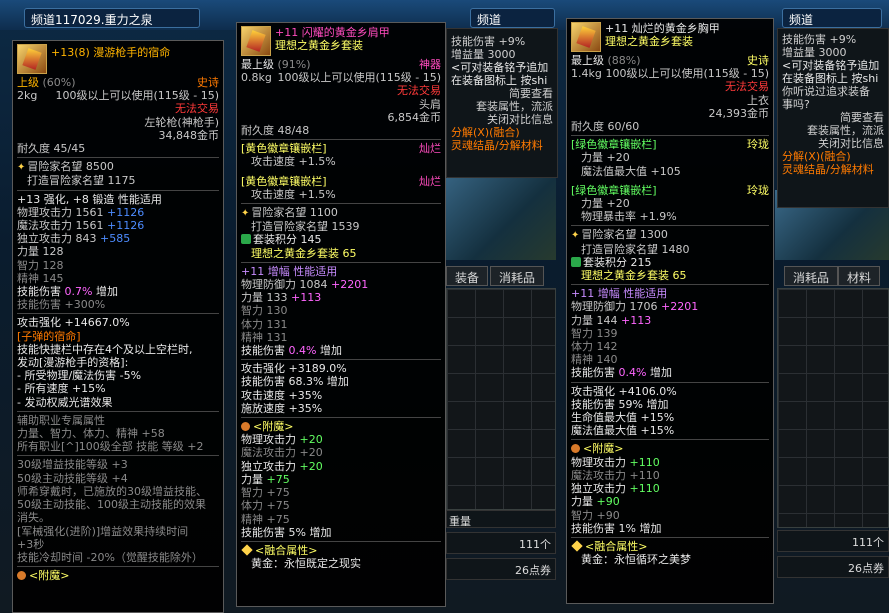 This screenshot has height=613, width=889. Describe the element at coordinates (687, 74) in the screenshot. I see `level-req: 100级以上可以使用(115级 - 15)` at that location.